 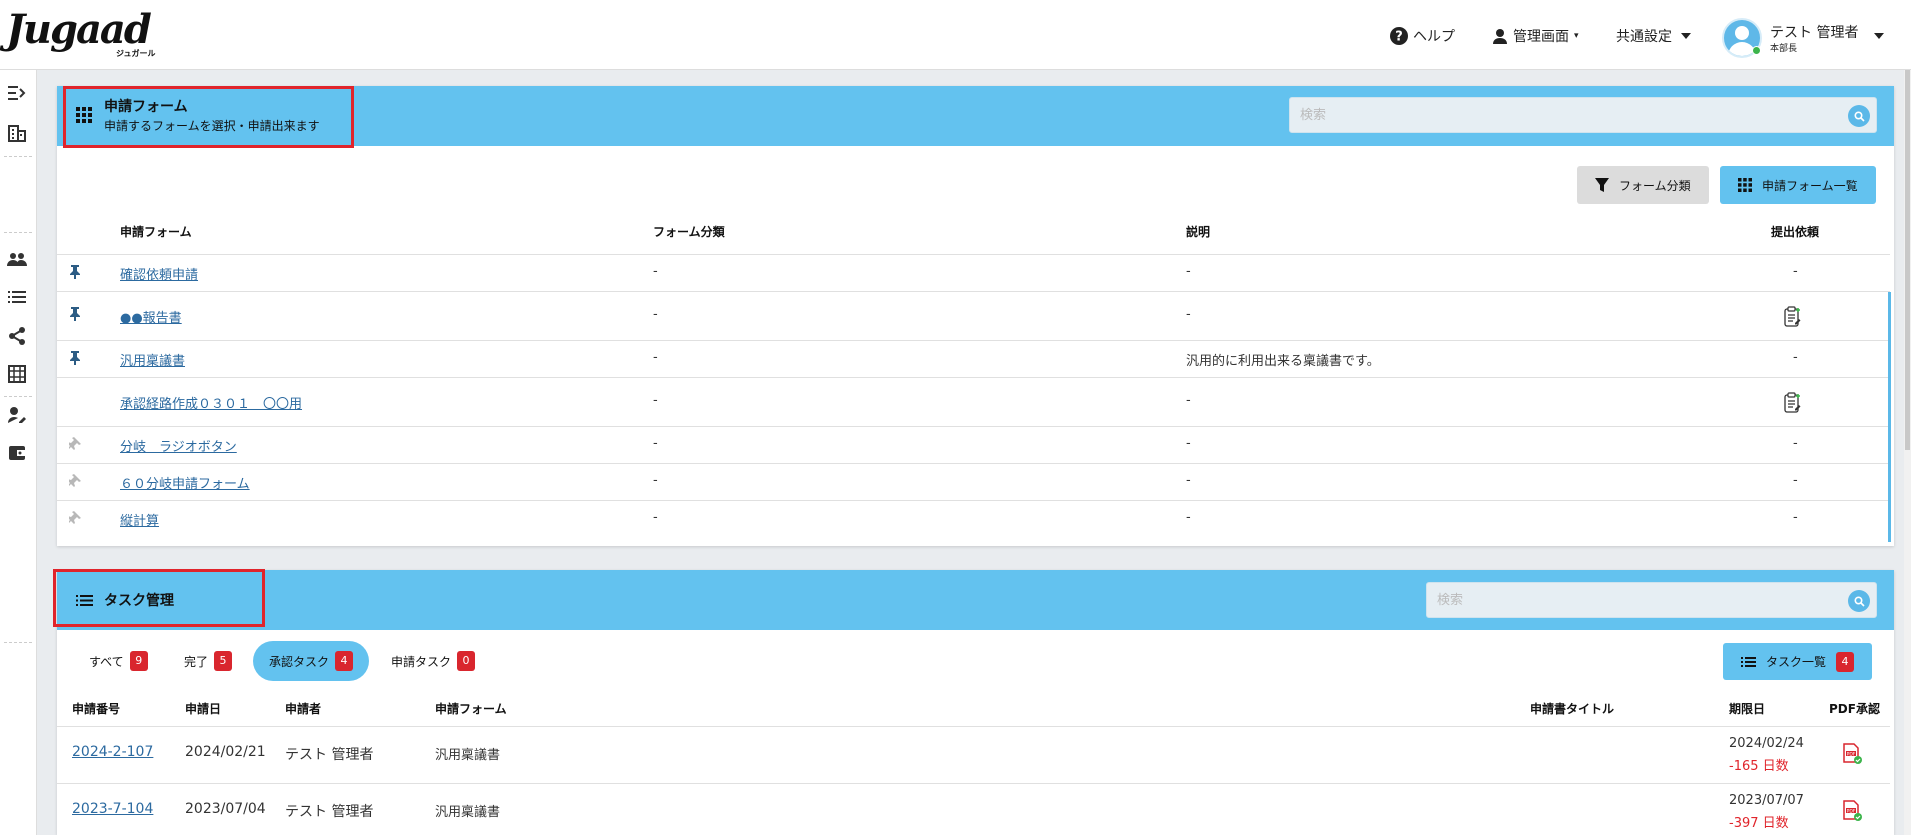 I want to click on page-scrollbar, so click(x=1907, y=452).